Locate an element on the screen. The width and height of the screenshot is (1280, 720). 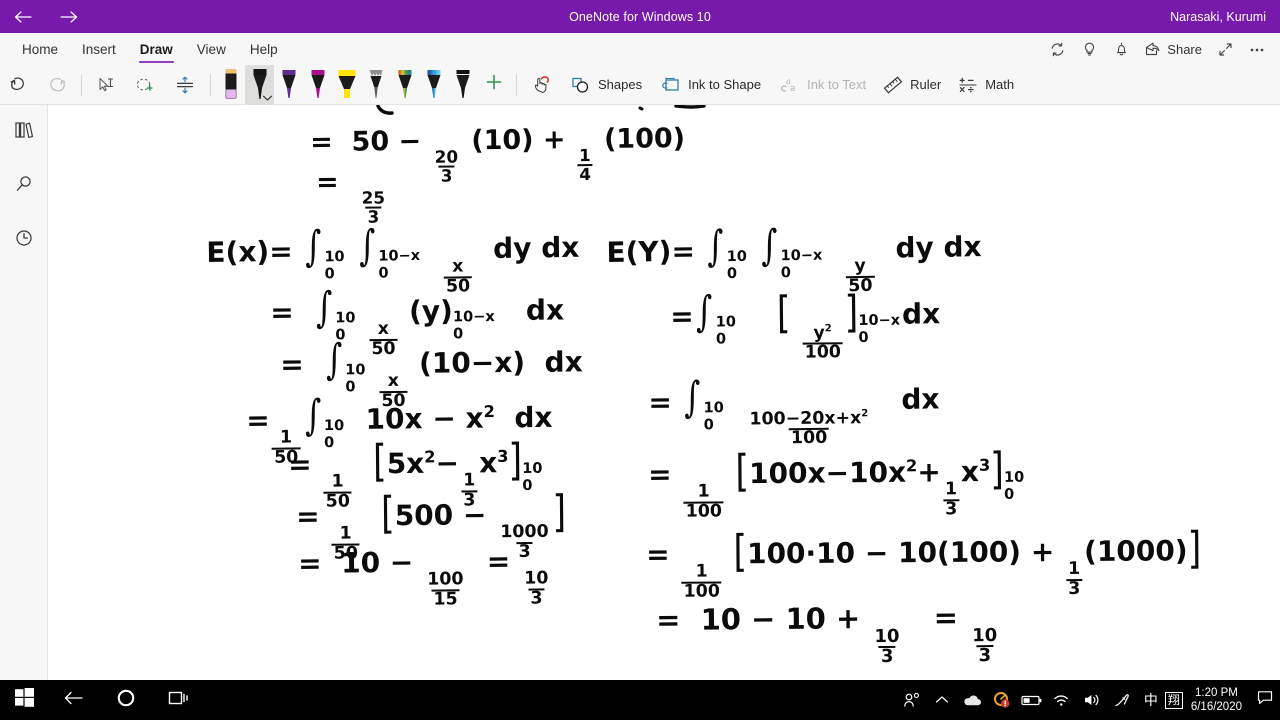
pen-eraser is located at coordinates (230, 85).